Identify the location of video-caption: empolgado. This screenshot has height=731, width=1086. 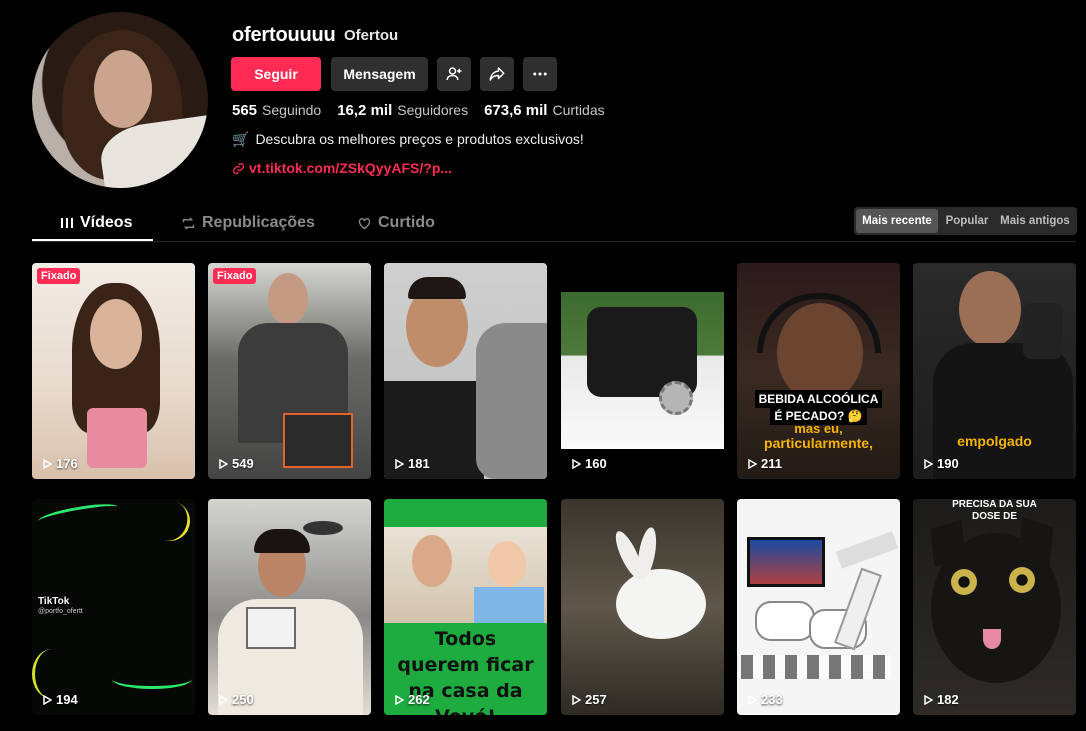
(994, 441).